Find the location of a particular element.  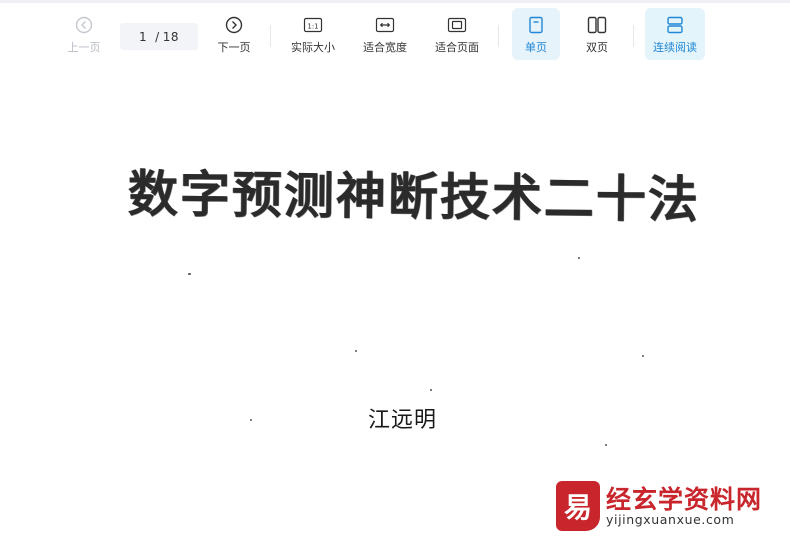

site-logo-glyph: 易 is located at coordinates (578, 507).